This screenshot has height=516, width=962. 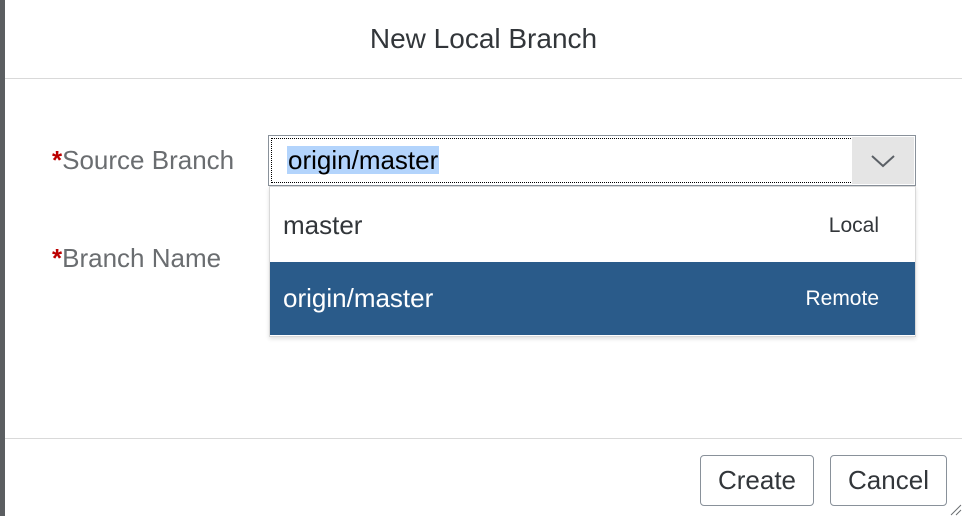 I want to click on chevron-down-icon, so click(x=883, y=160).